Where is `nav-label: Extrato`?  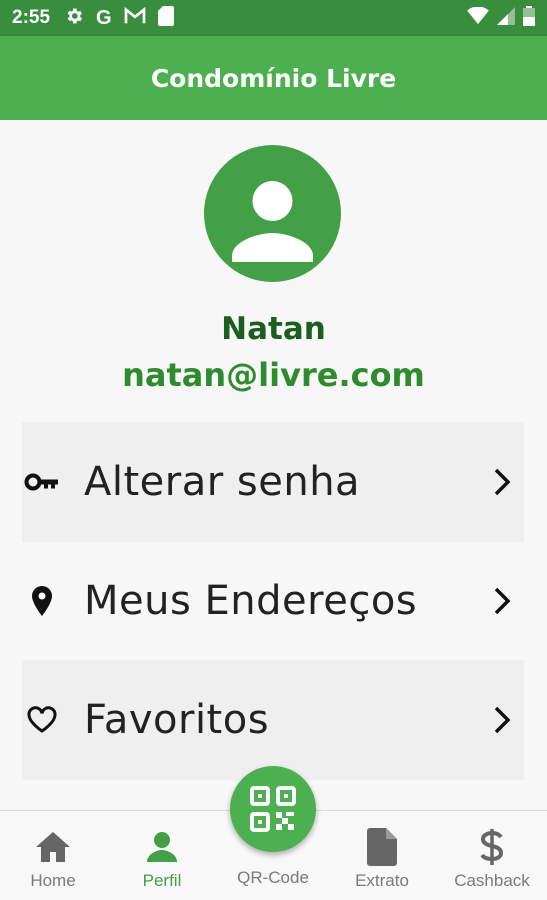 nav-label: Extrato is located at coordinates (382, 880).